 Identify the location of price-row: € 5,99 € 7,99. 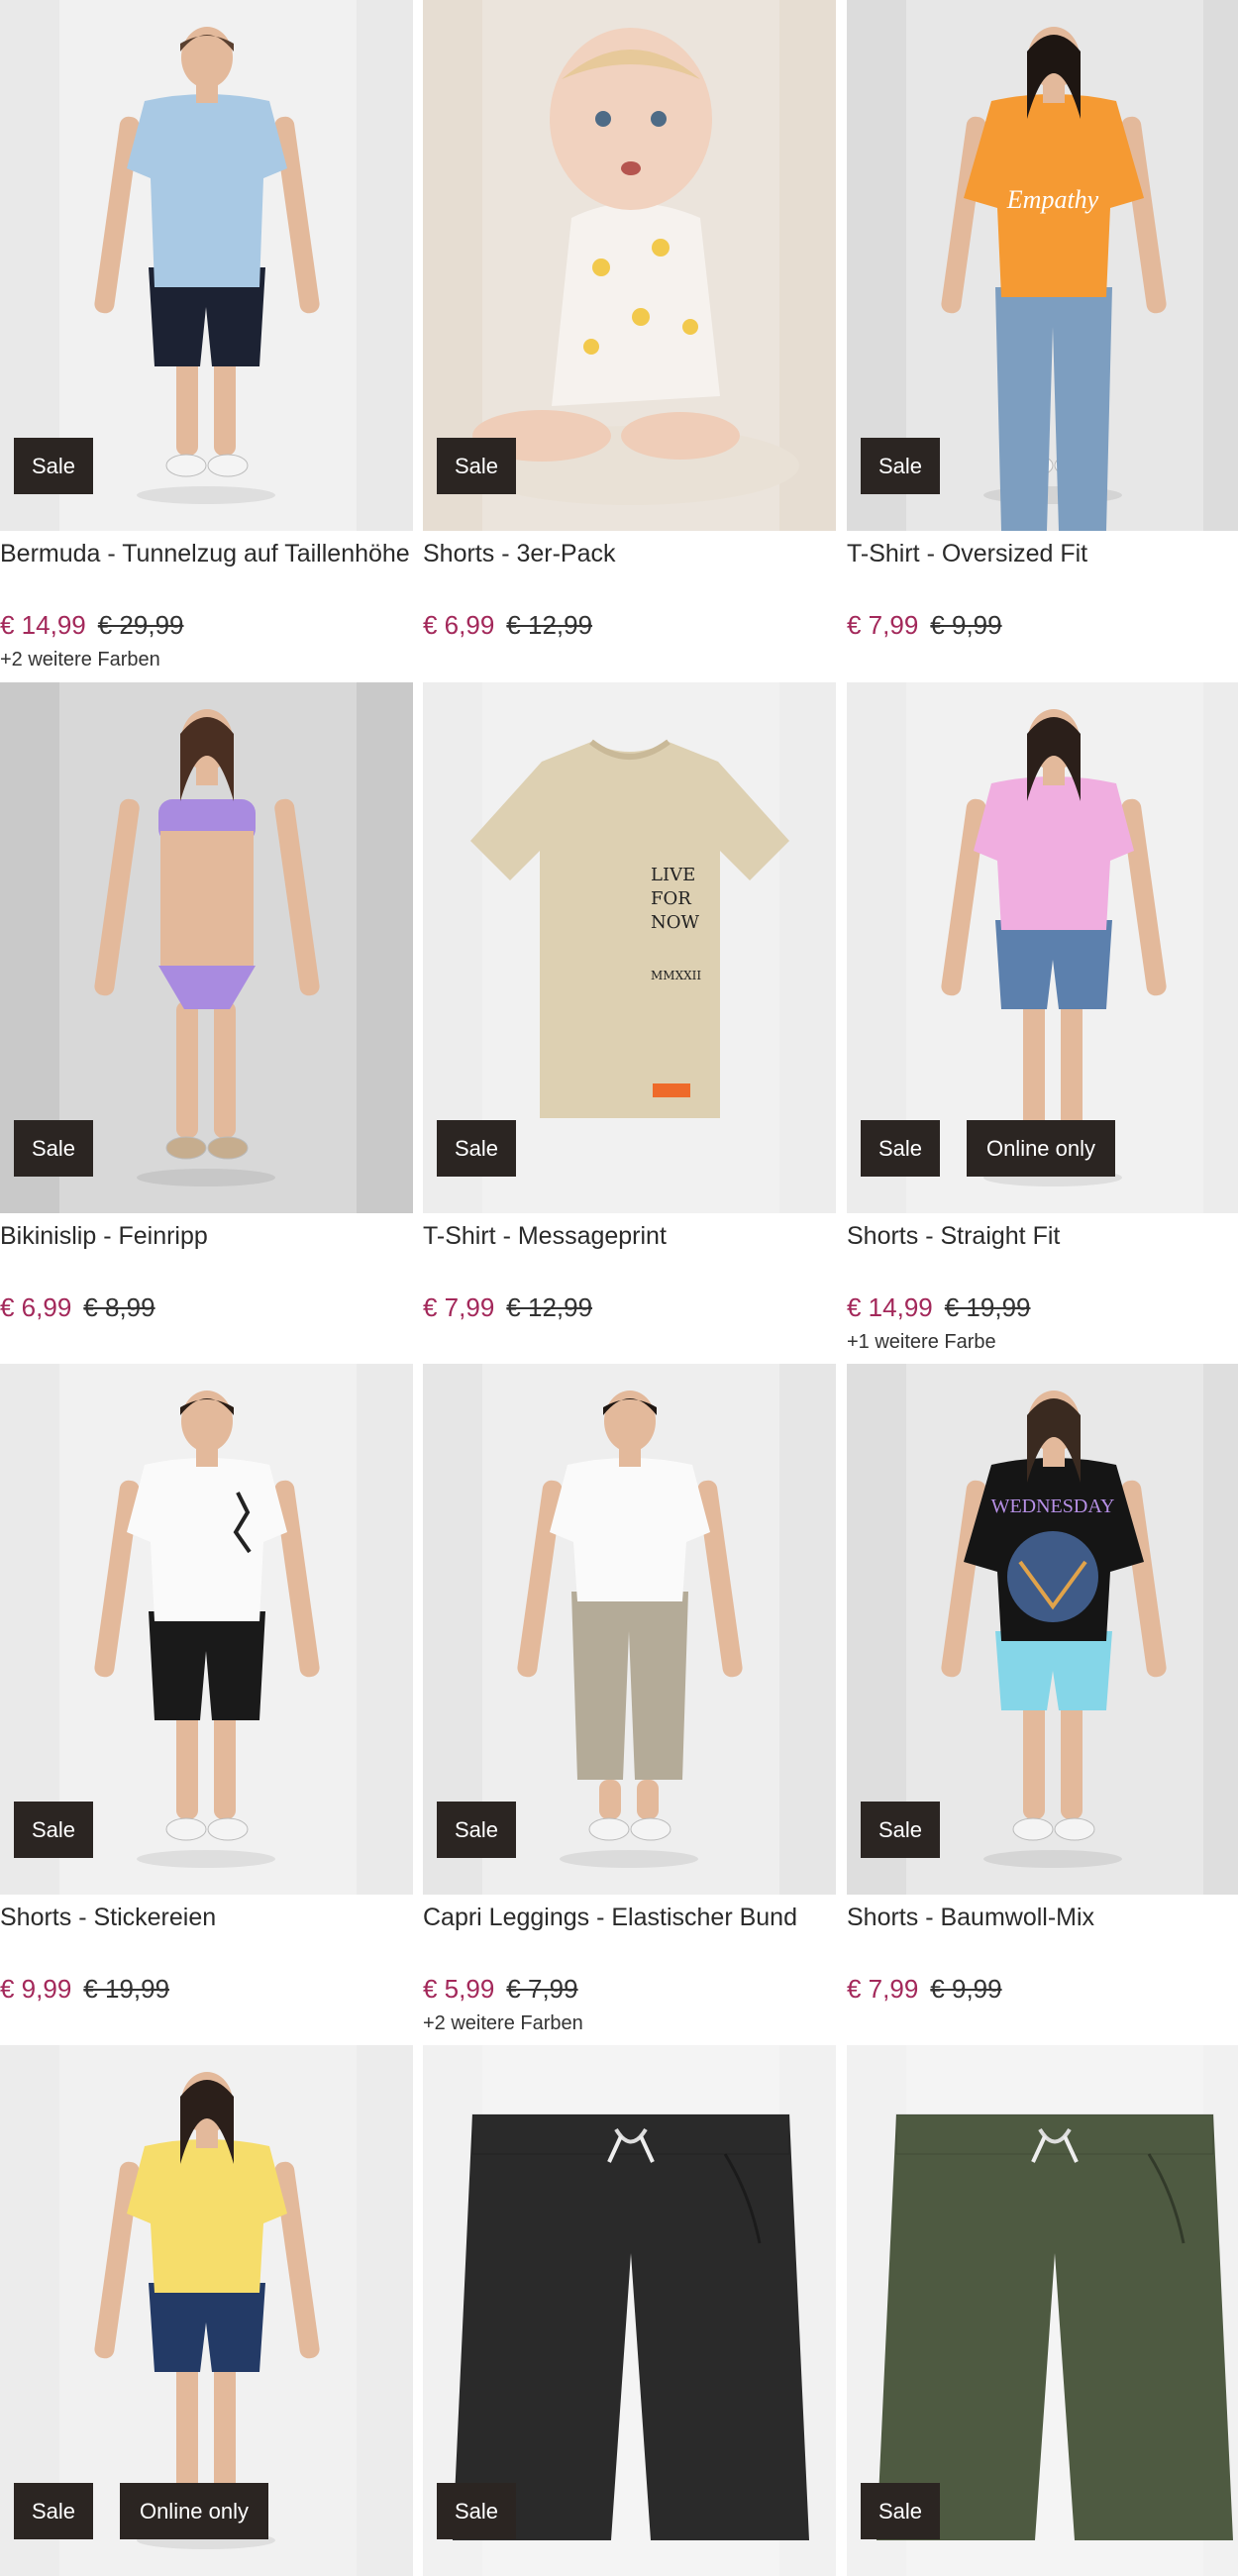
(500, 1989).